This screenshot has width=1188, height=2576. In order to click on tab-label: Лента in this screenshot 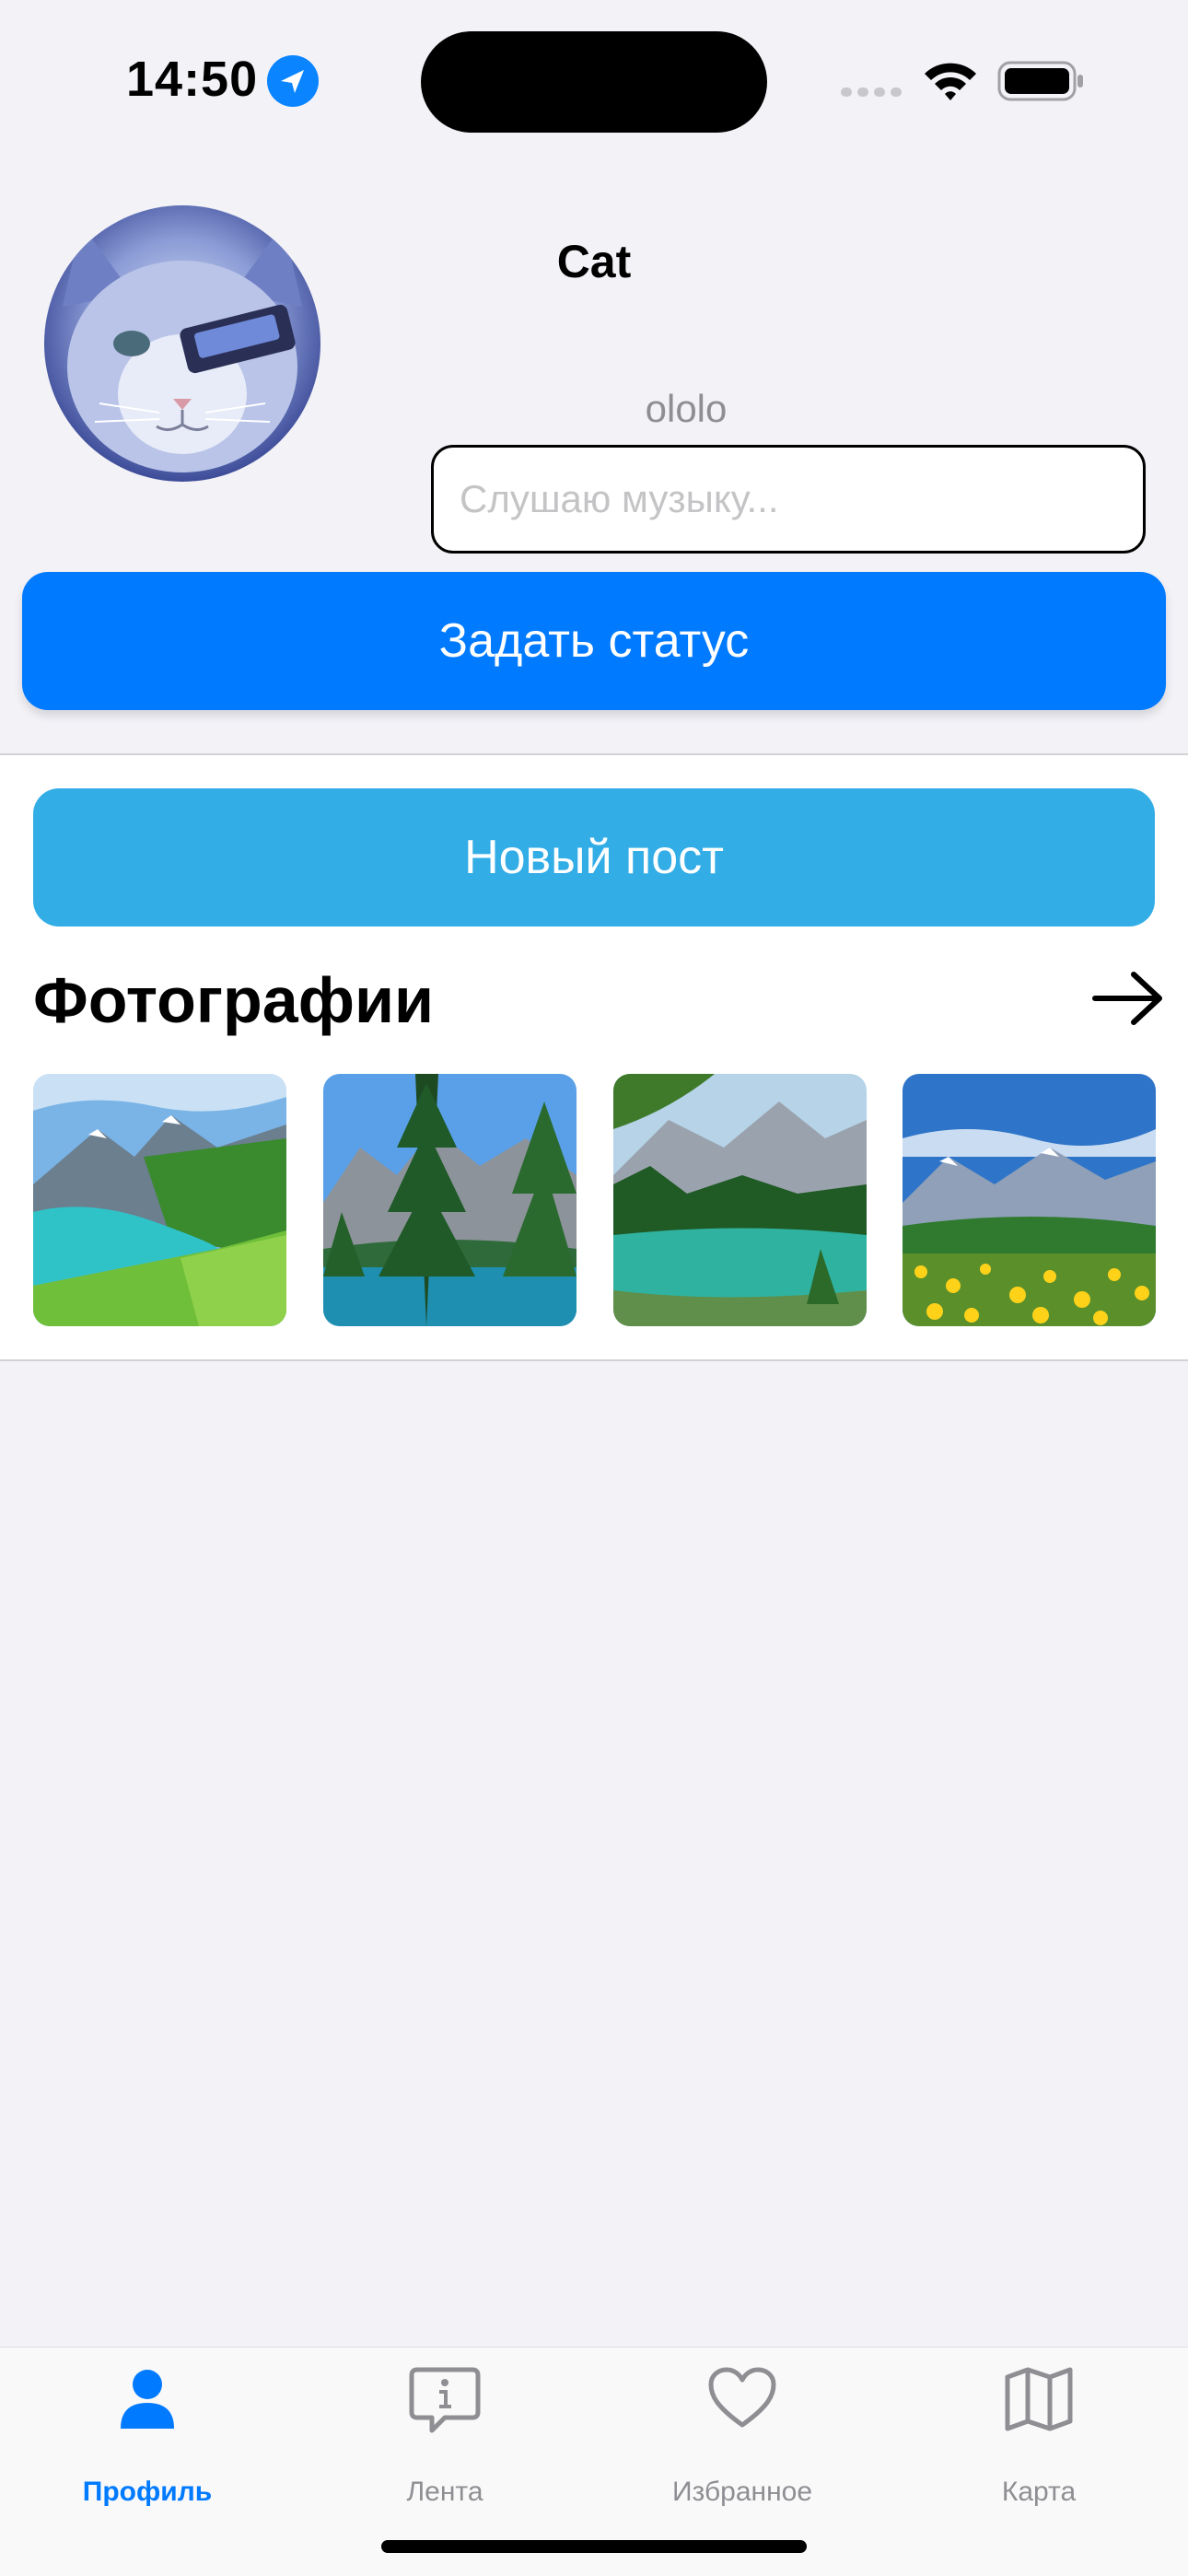, I will do `click(444, 2492)`.